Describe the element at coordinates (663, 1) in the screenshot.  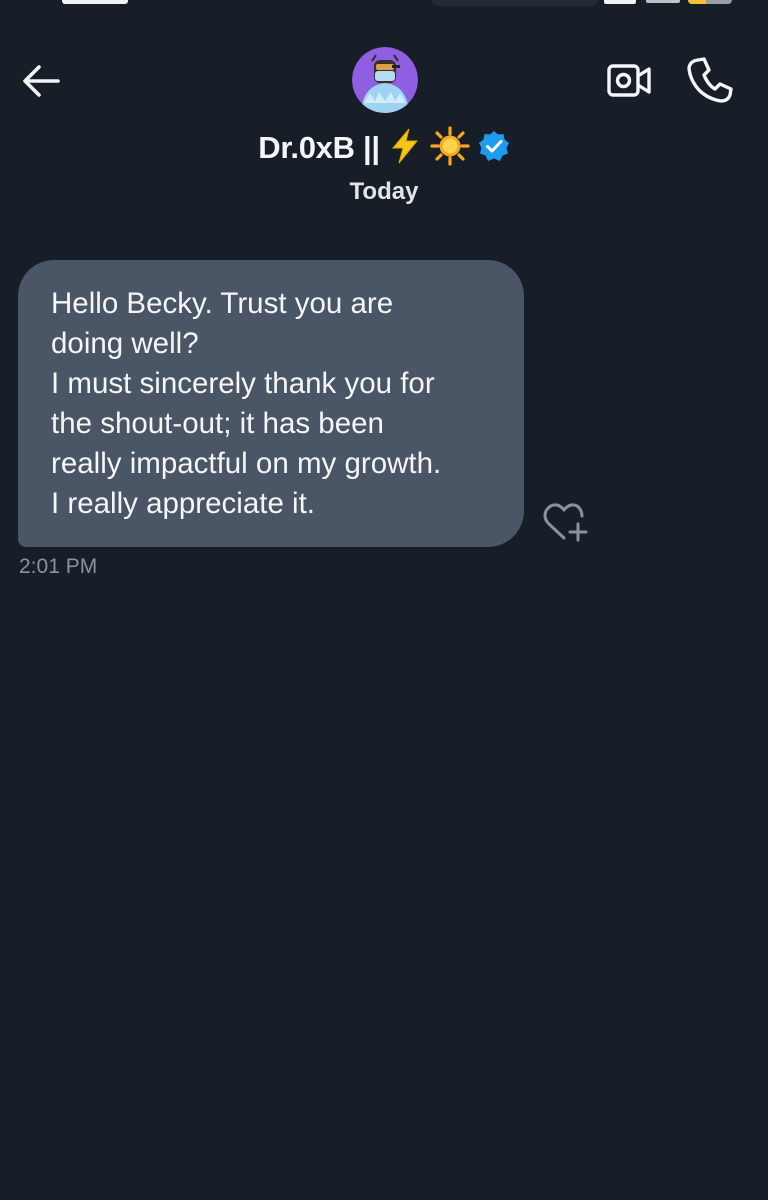
I see `network-icon` at that location.